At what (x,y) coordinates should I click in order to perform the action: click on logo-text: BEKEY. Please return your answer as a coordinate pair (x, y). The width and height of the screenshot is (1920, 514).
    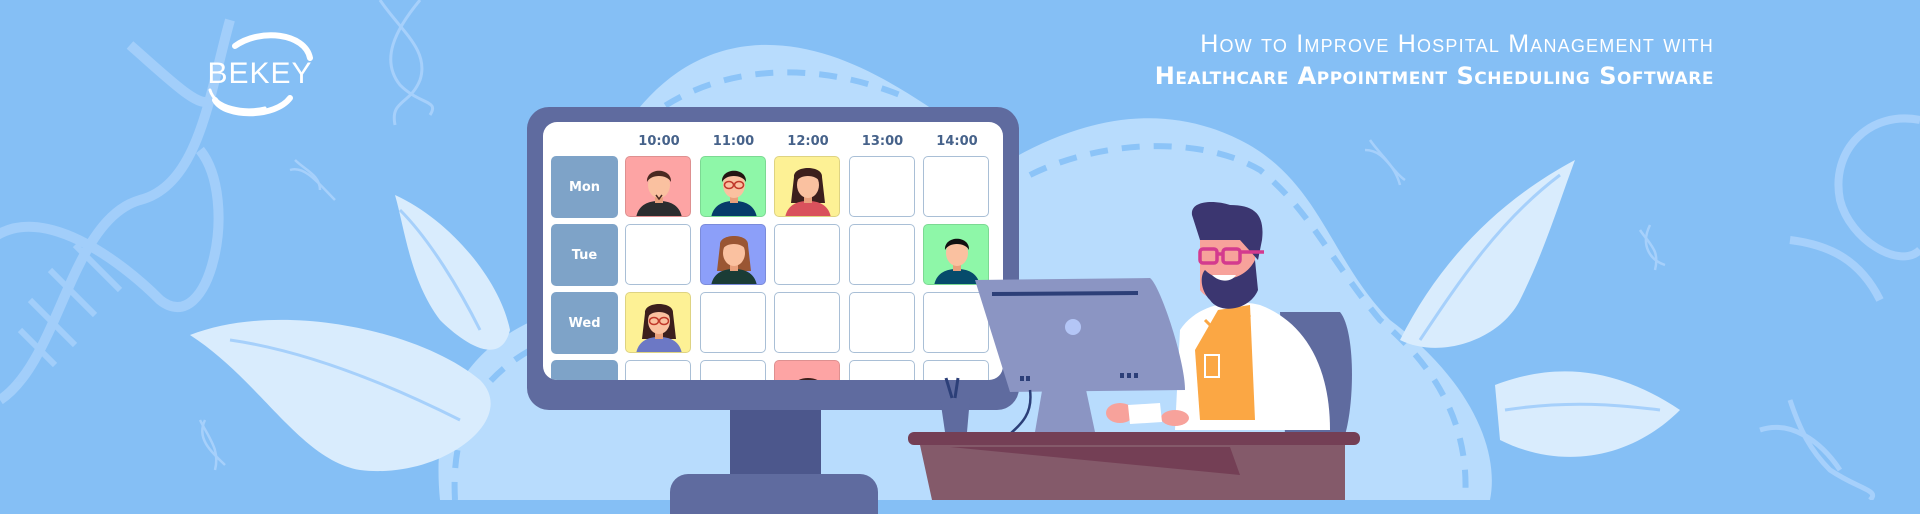
    Looking at the image, I should click on (260, 73).